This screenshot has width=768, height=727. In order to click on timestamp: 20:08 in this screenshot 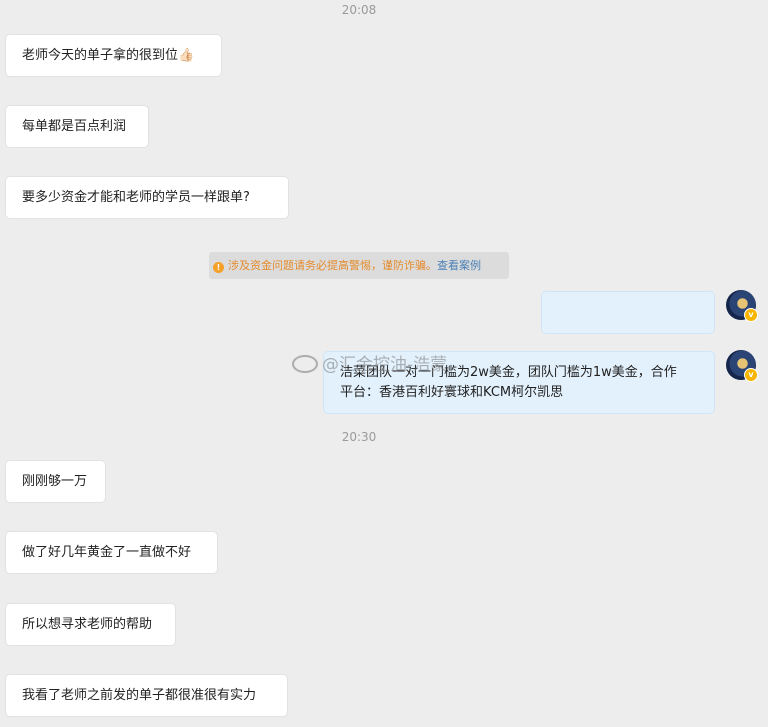, I will do `click(359, 10)`.